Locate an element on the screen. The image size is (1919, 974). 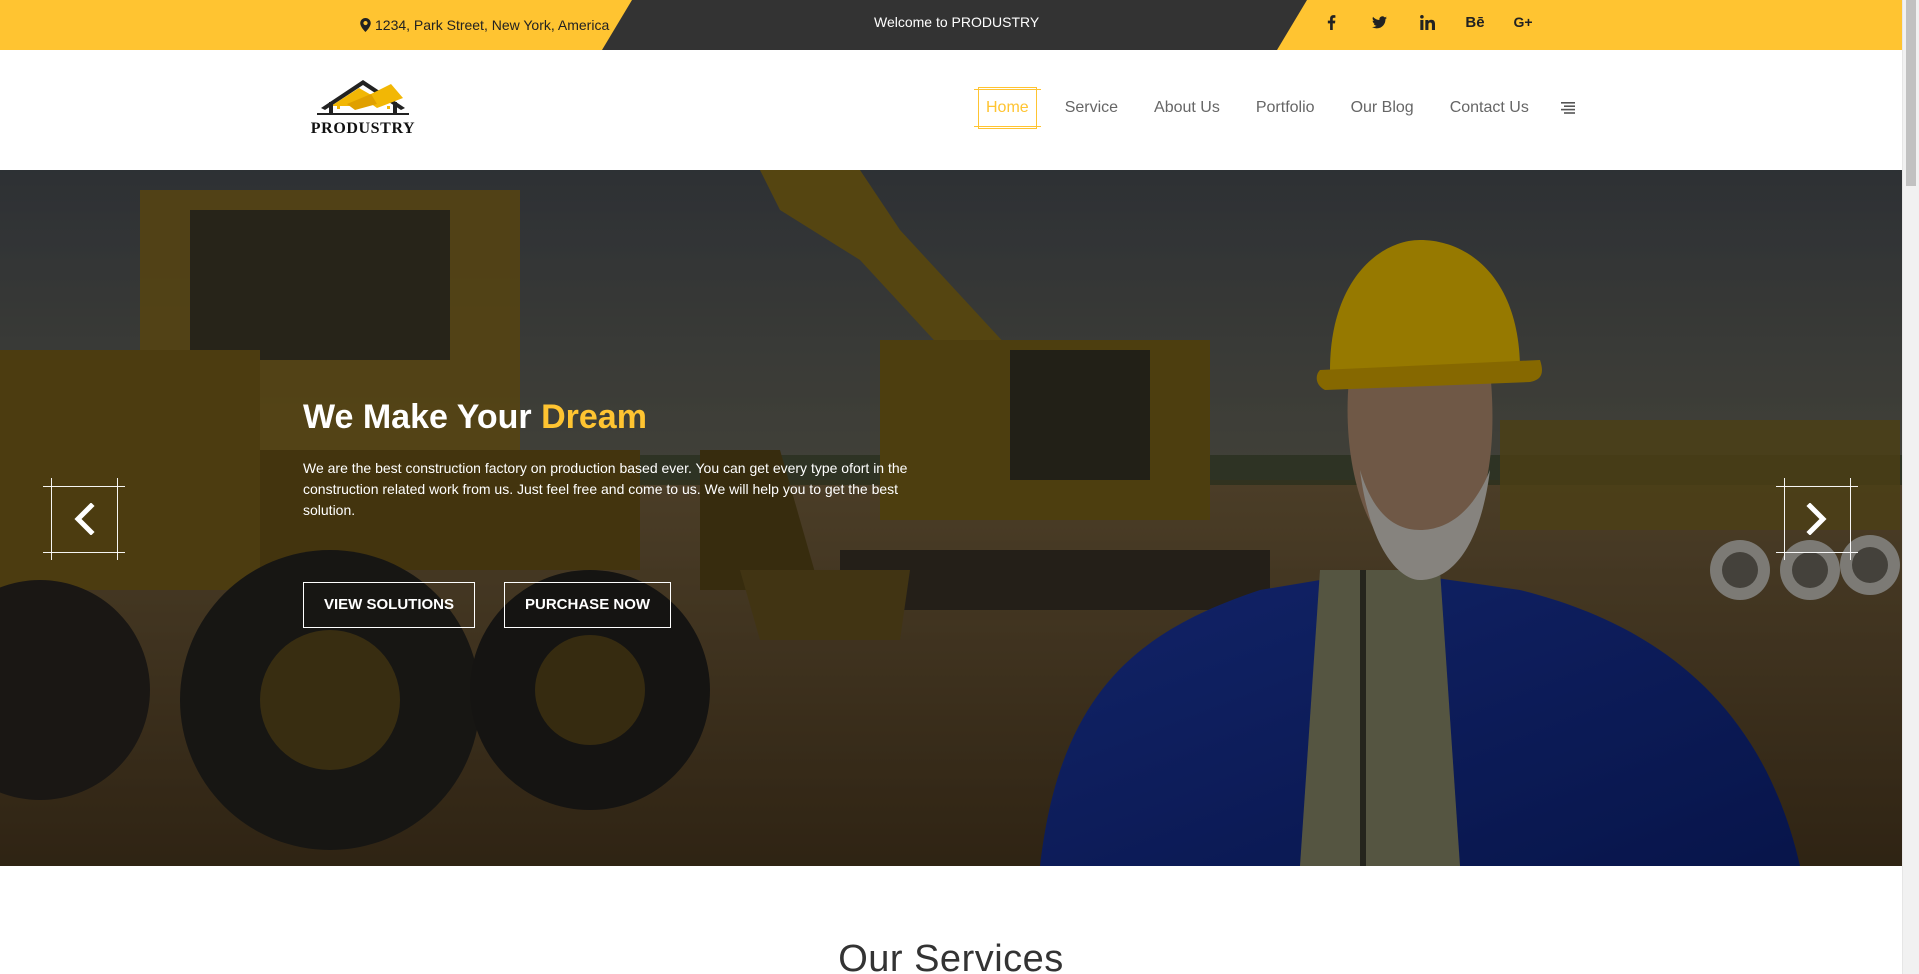
nav-item-our-blog: Our Blog is located at coordinates (1382, 108).